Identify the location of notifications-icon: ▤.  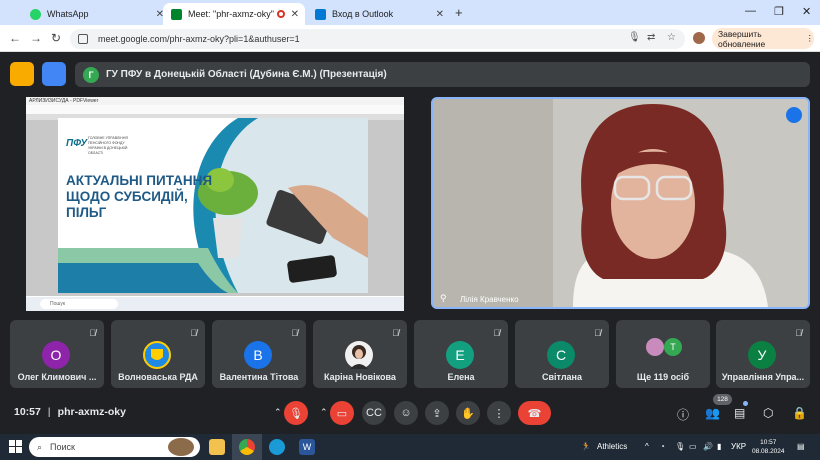
(801, 446).